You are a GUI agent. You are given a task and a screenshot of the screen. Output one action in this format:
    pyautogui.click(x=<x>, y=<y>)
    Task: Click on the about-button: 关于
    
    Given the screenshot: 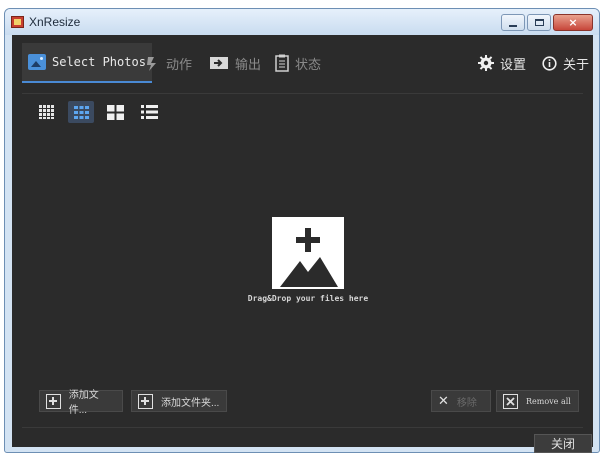 What is the action you would take?
    pyautogui.click(x=565, y=63)
    